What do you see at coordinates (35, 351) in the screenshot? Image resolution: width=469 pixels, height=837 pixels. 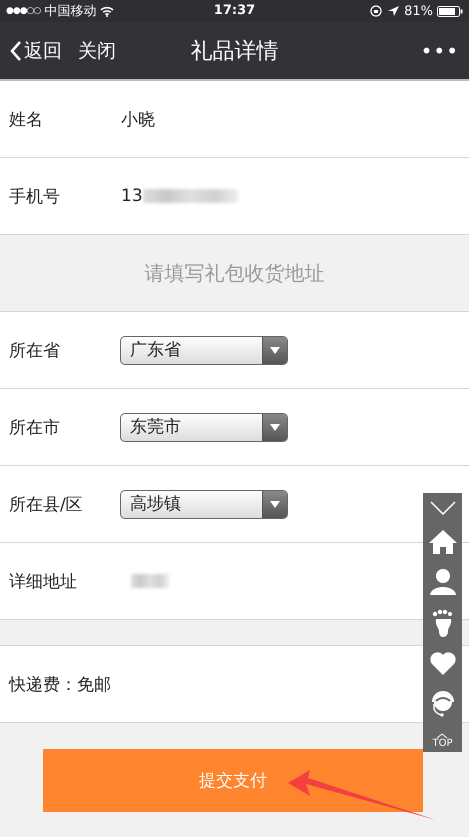 I see `field-label: 所在省` at bounding box center [35, 351].